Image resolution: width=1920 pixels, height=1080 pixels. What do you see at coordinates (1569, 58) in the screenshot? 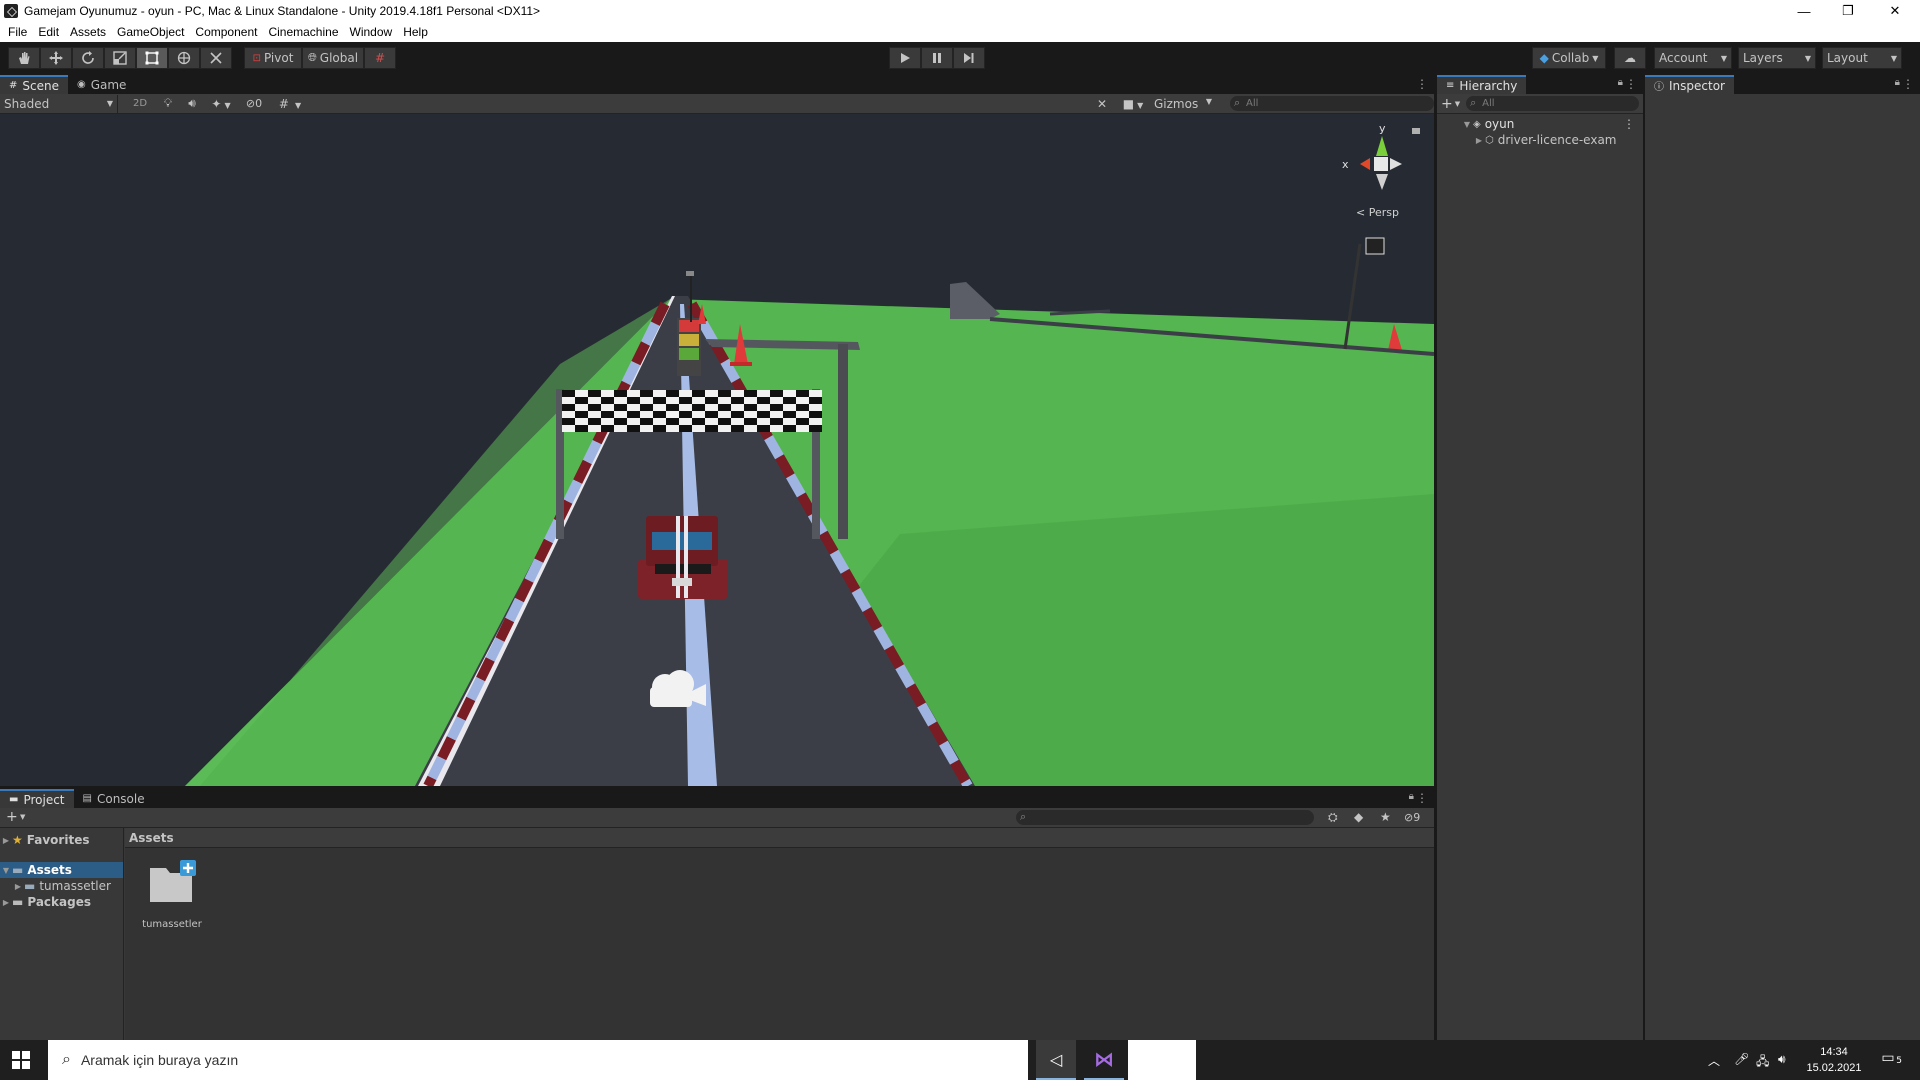
I see `collab-button: ◆ Collab ▼` at bounding box center [1569, 58].